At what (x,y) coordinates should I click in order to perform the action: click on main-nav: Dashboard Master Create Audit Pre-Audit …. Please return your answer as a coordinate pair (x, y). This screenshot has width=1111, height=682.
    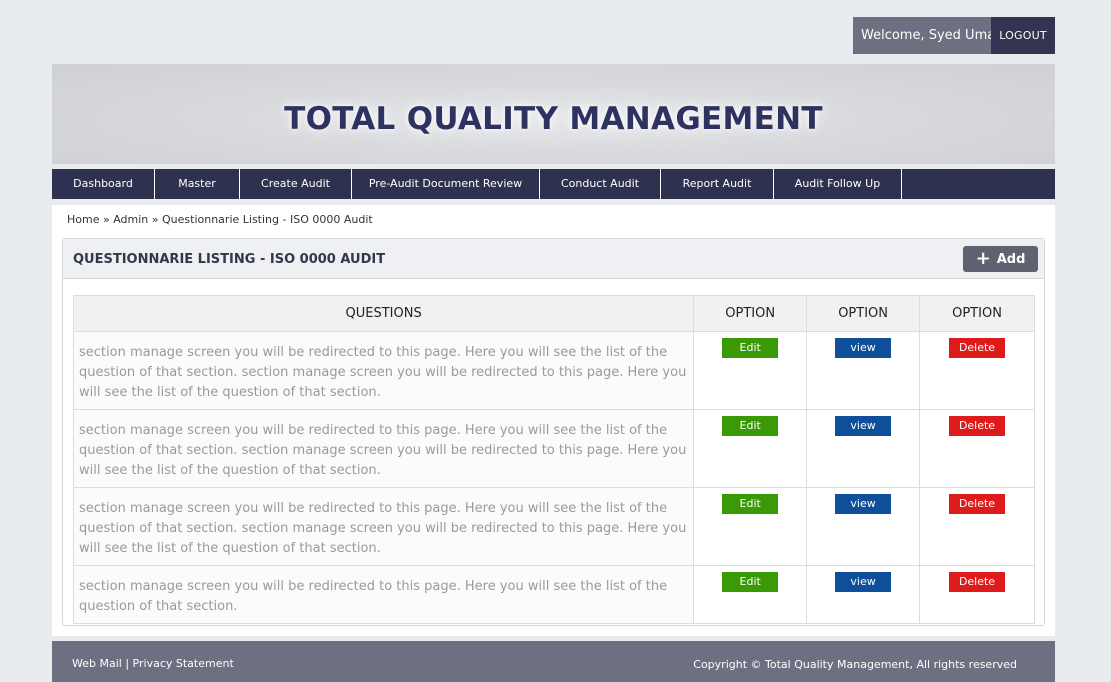
    Looking at the image, I should click on (553, 184).